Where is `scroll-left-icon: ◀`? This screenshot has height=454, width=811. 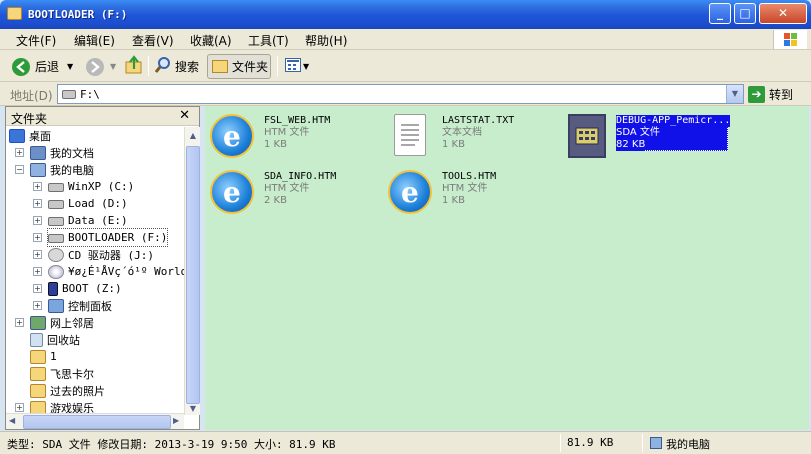 scroll-left-icon: ◀ is located at coordinates (12, 420).